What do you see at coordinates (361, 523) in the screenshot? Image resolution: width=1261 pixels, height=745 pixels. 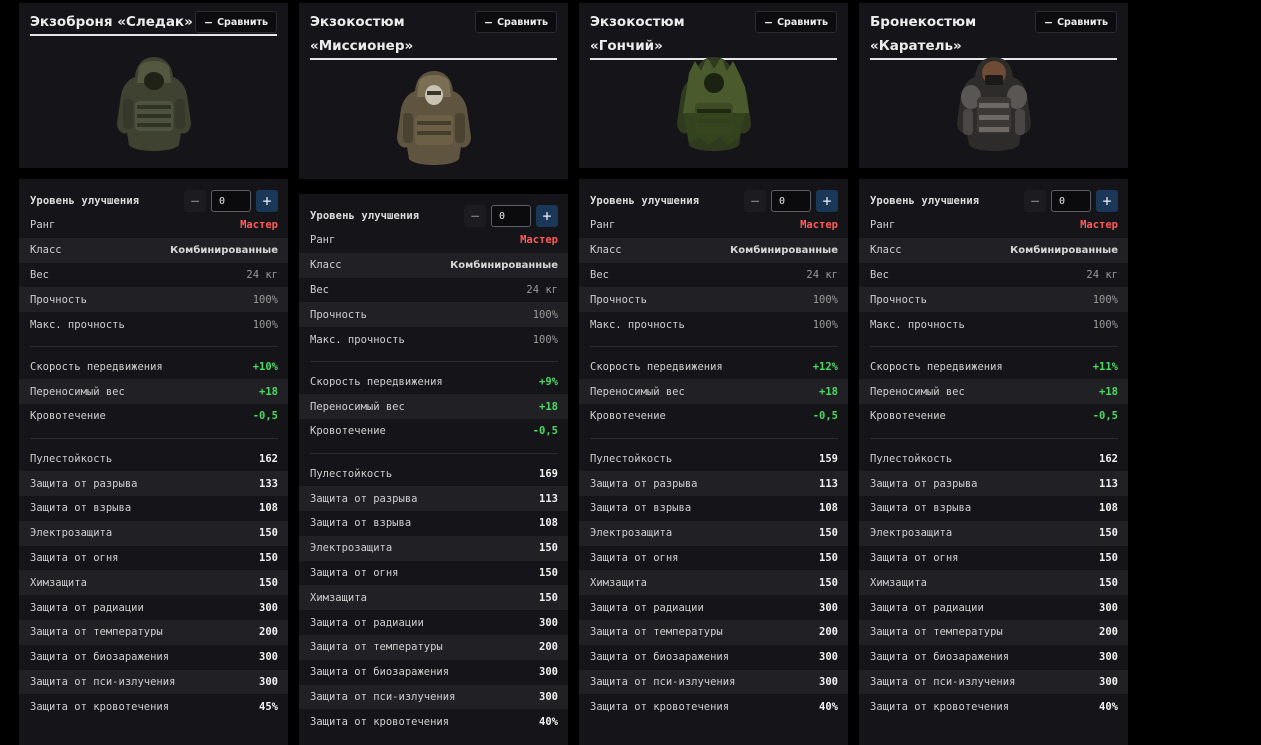 I see `stat-label: Защита от взрыва` at bounding box center [361, 523].